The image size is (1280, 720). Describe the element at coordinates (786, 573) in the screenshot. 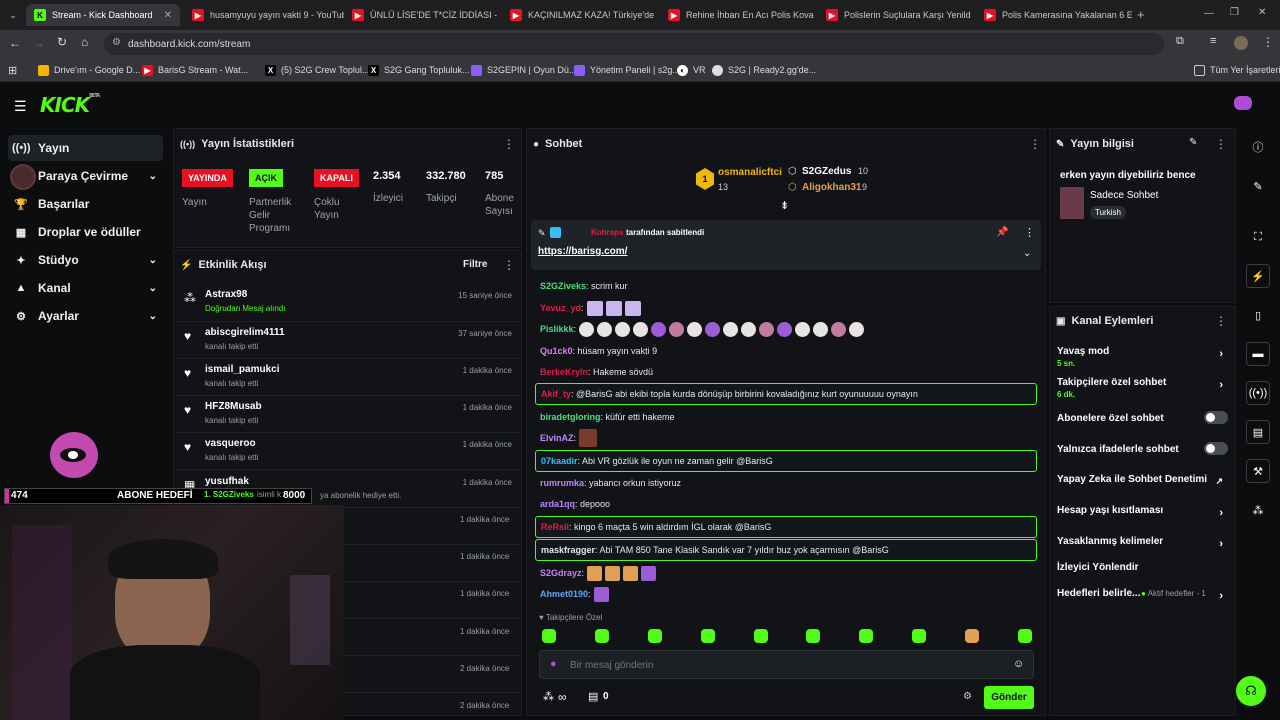

I see `chat-message: S2Gdrayz:` at that location.